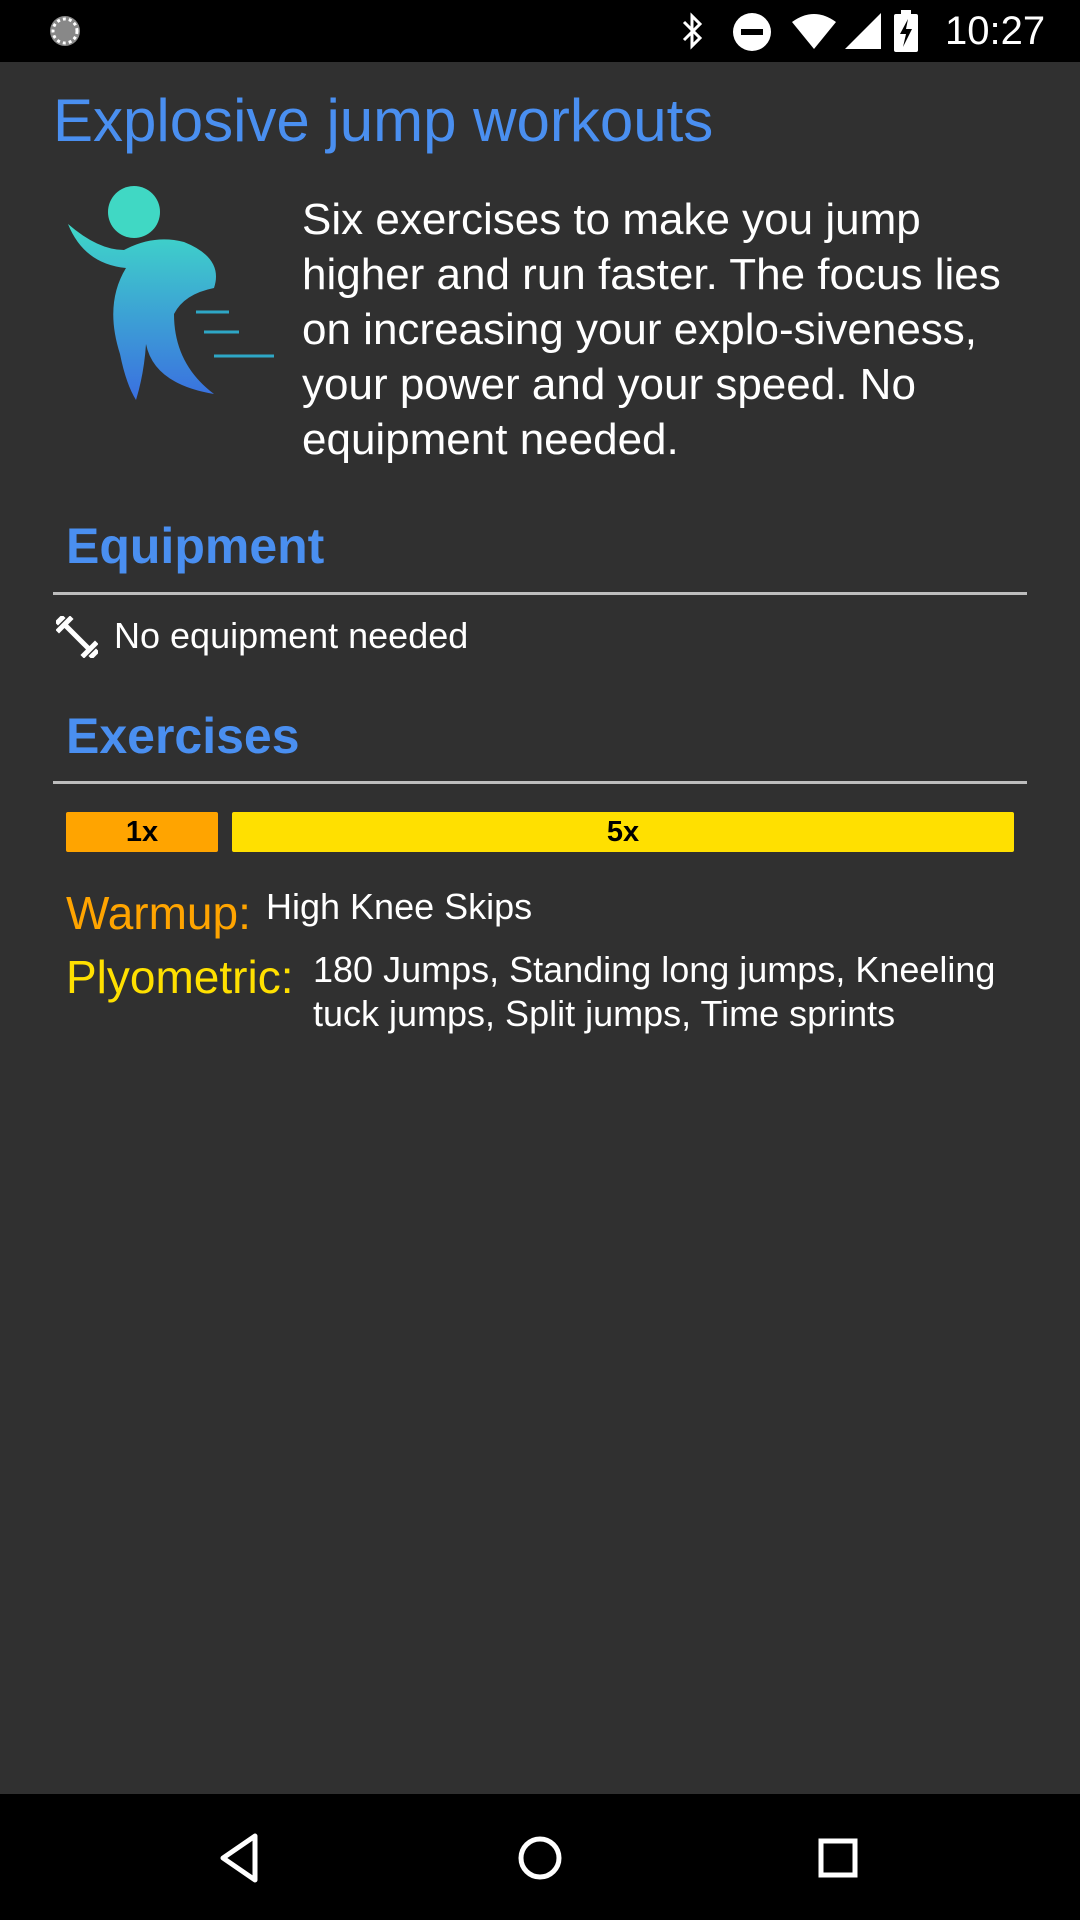  What do you see at coordinates (383, 120) in the screenshot?
I see `page-title: Explosive jump workouts` at bounding box center [383, 120].